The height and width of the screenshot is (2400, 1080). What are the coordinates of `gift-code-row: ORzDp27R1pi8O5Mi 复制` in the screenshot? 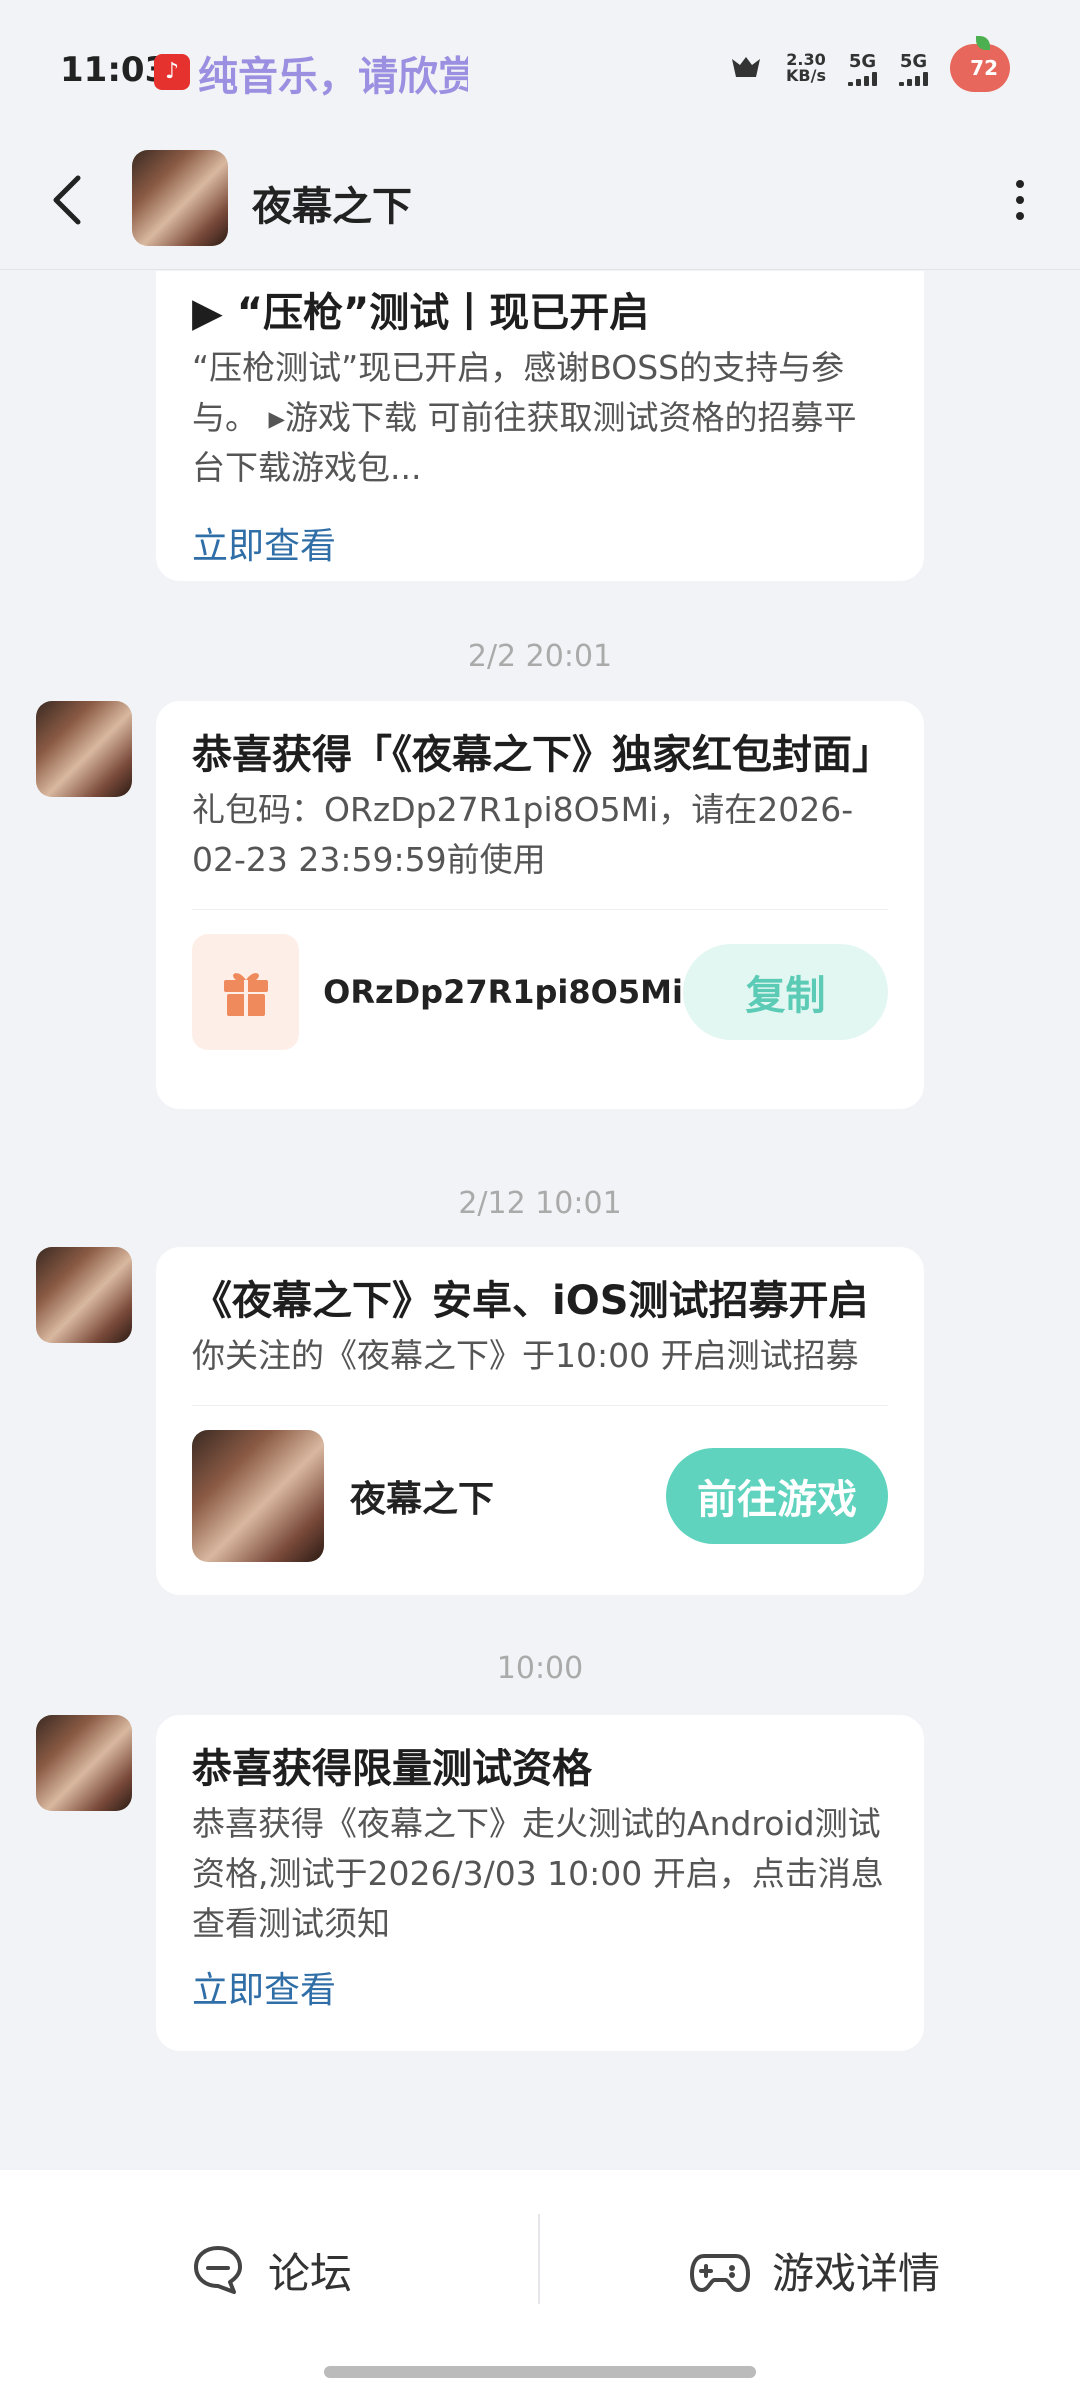 It's located at (540, 992).